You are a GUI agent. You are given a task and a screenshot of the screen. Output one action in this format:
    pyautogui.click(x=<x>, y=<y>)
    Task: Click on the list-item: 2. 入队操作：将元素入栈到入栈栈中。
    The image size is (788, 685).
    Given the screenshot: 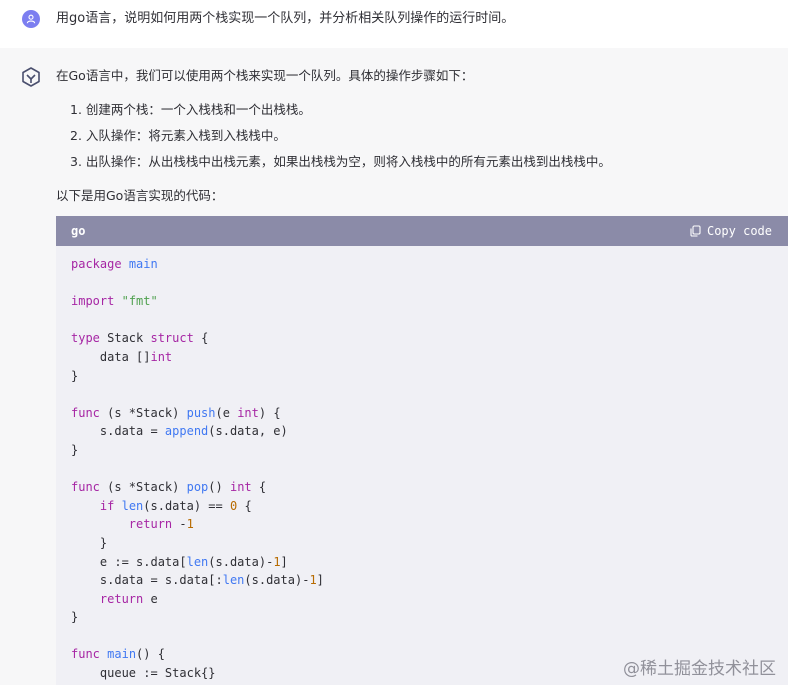 What is the action you would take?
    pyautogui.click(x=178, y=135)
    